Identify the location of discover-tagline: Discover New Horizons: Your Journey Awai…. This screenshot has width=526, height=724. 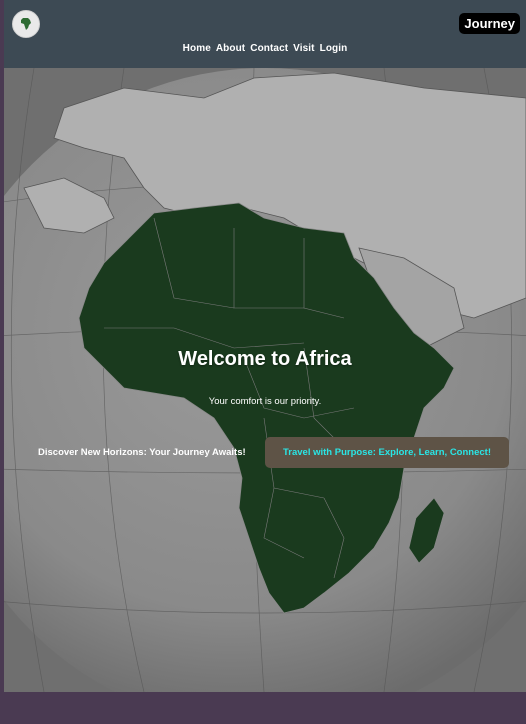
(142, 452).